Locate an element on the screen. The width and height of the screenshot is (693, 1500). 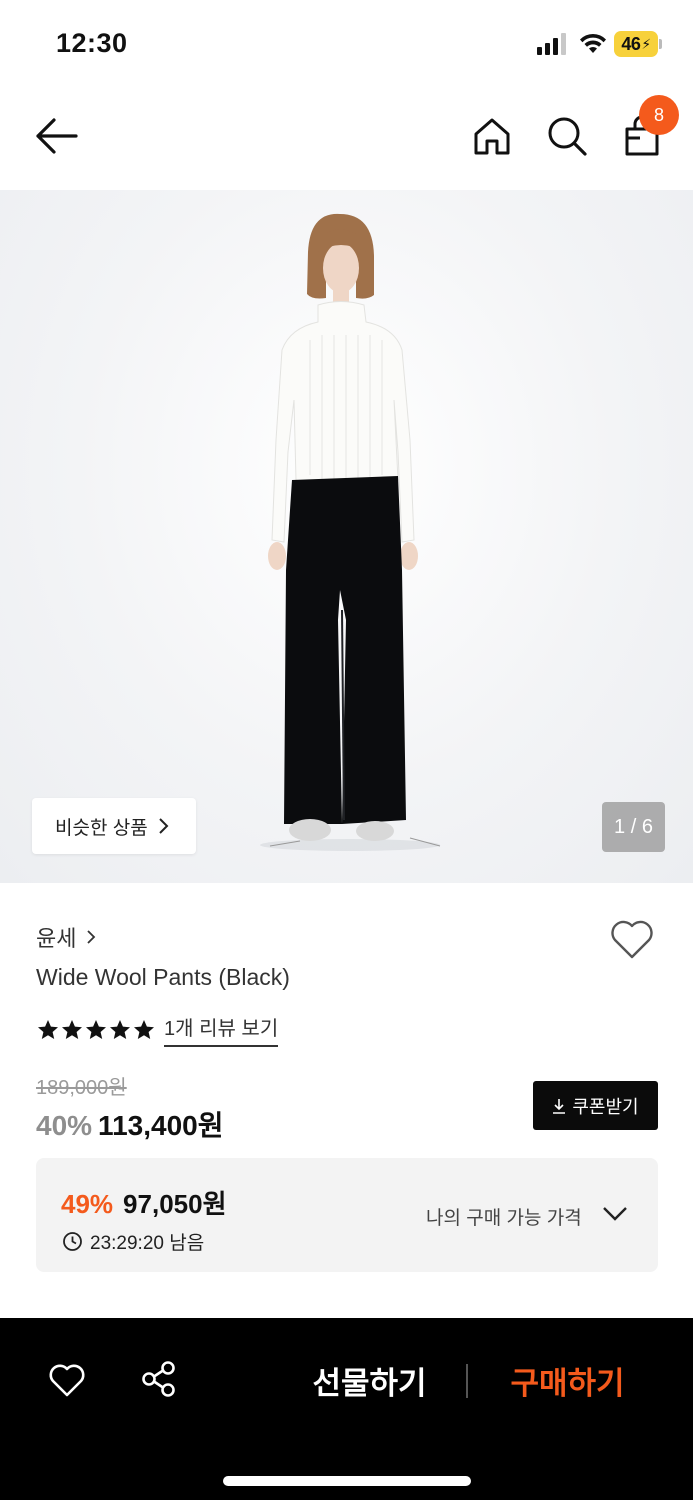
product-title: Wide Wool Pants (Black) is located at coordinates (163, 977).